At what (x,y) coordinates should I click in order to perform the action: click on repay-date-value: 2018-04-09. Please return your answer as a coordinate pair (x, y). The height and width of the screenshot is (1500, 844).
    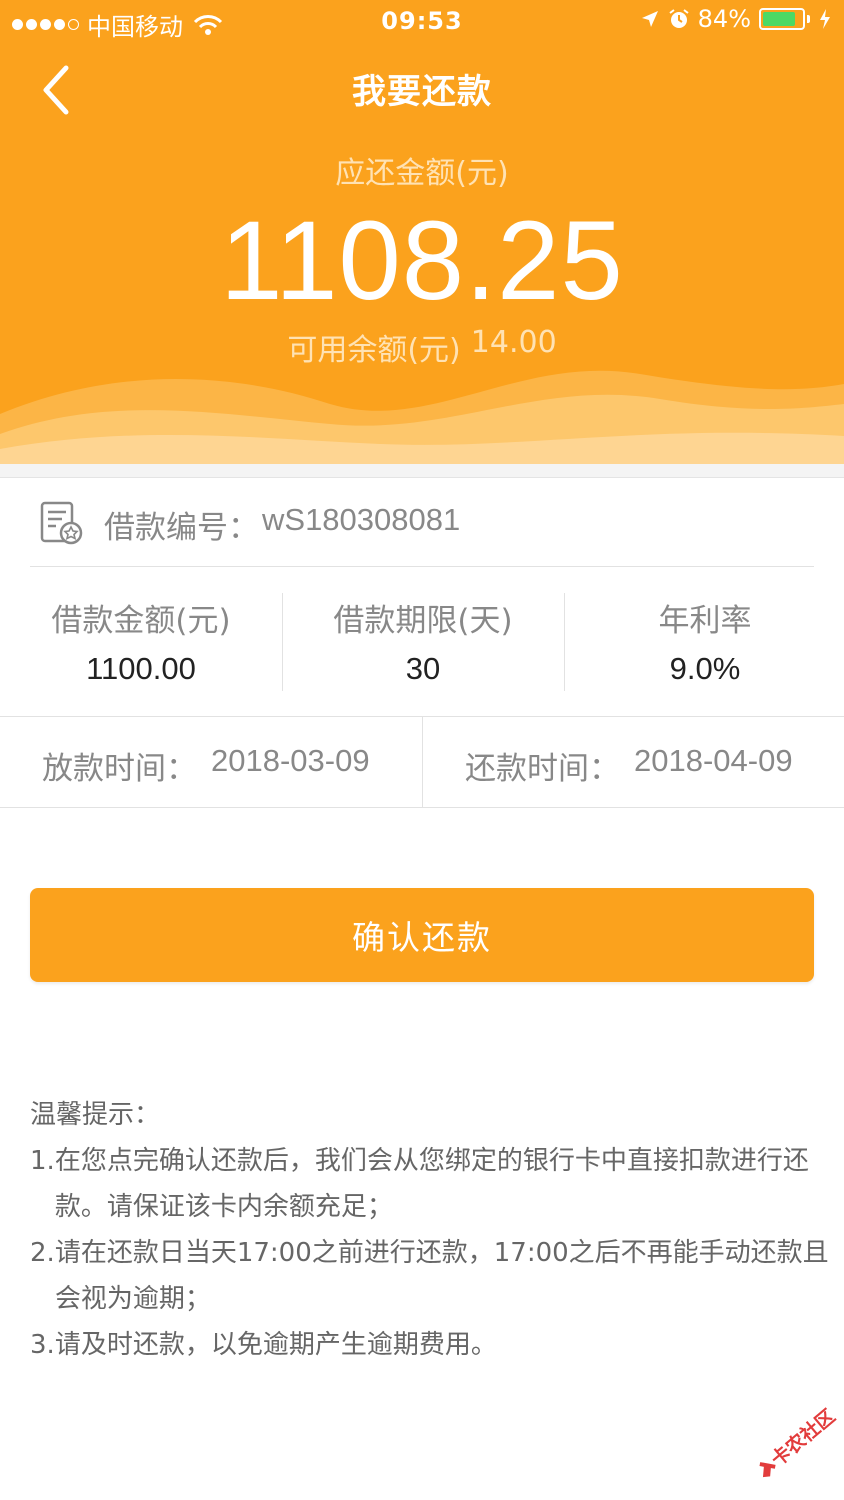
    Looking at the image, I should click on (713, 760).